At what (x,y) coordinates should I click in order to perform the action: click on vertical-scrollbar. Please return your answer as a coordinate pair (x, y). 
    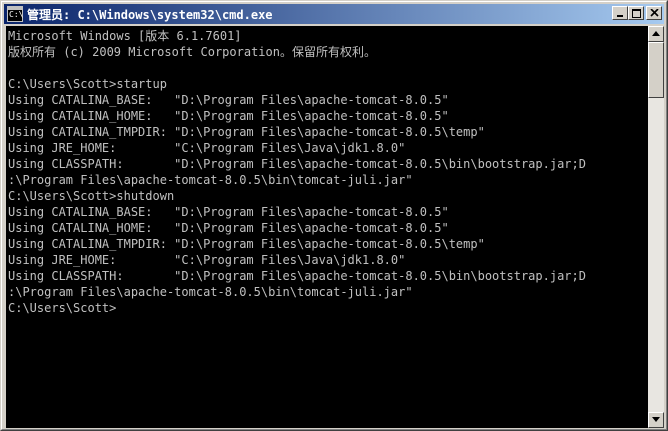
    Looking at the image, I should click on (656, 227).